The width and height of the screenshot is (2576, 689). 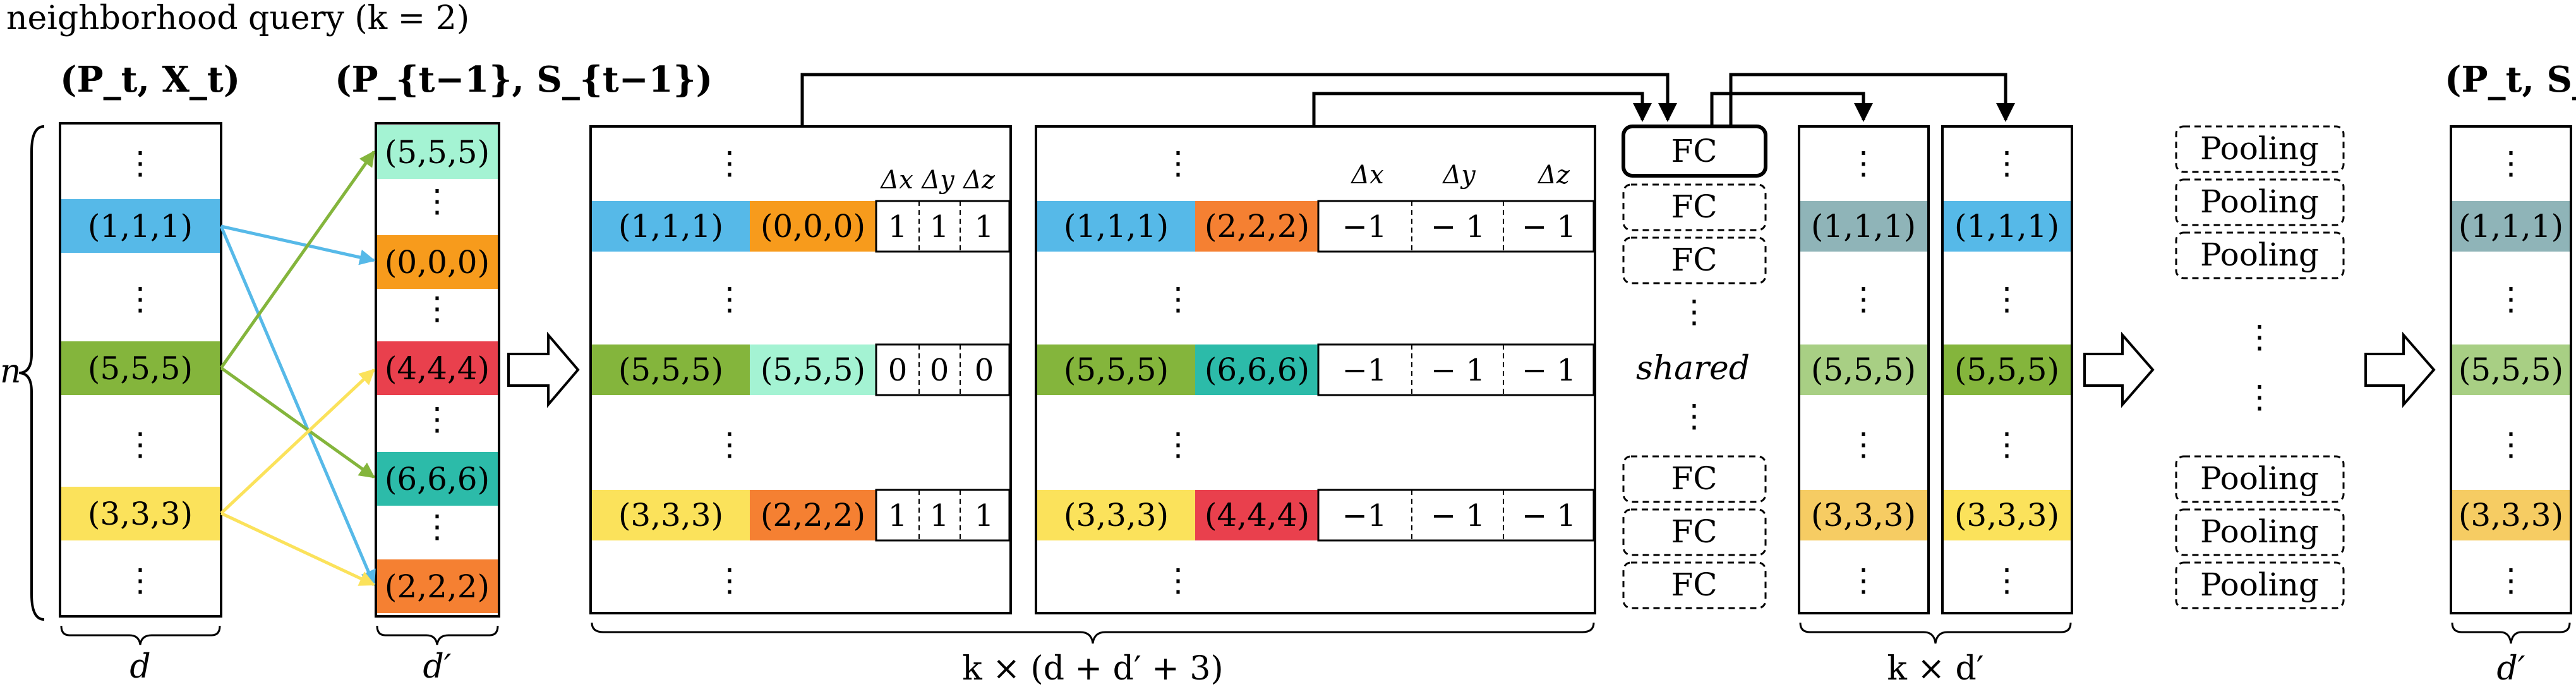 I want to click on prev-brace-label: d′, so click(x=437, y=667).